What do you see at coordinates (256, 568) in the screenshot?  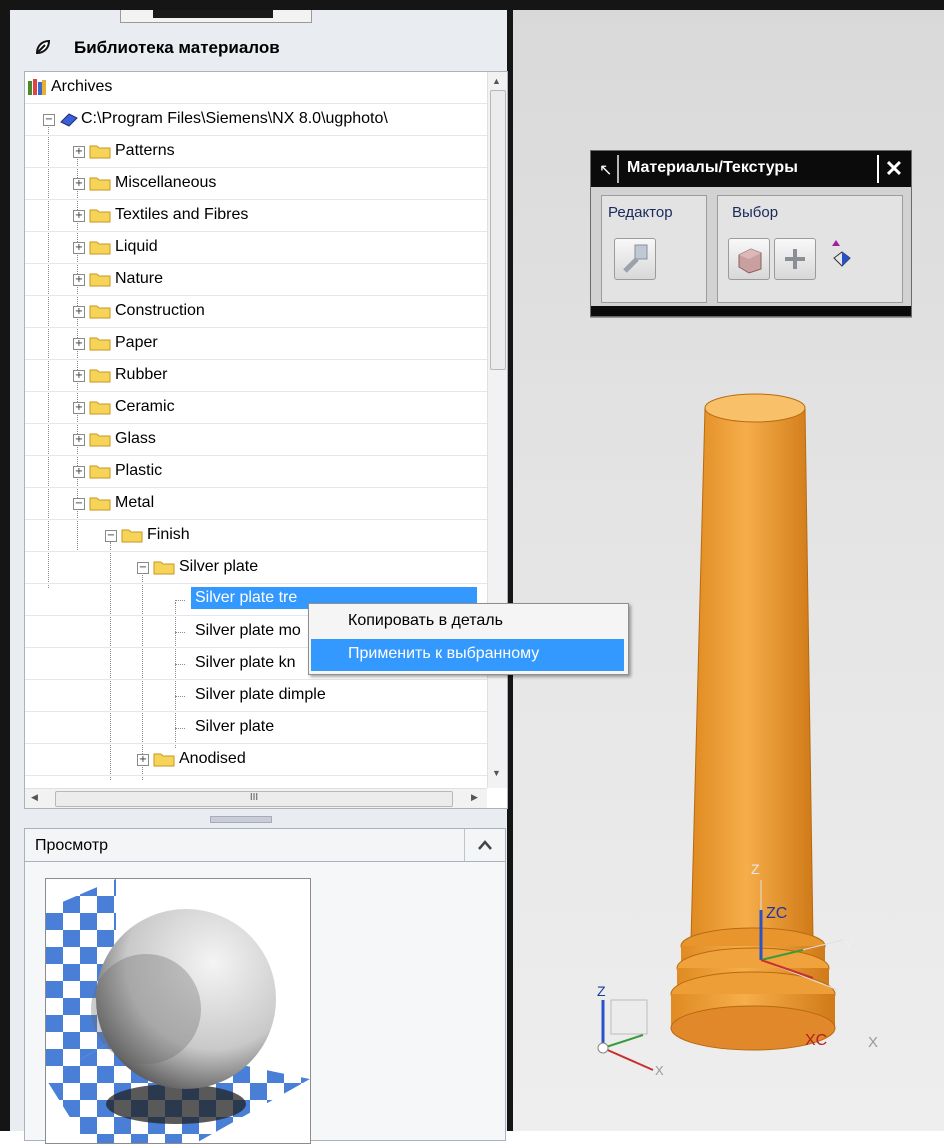 I see `tree-row-silver-plate-folder: − Silver plate` at bounding box center [256, 568].